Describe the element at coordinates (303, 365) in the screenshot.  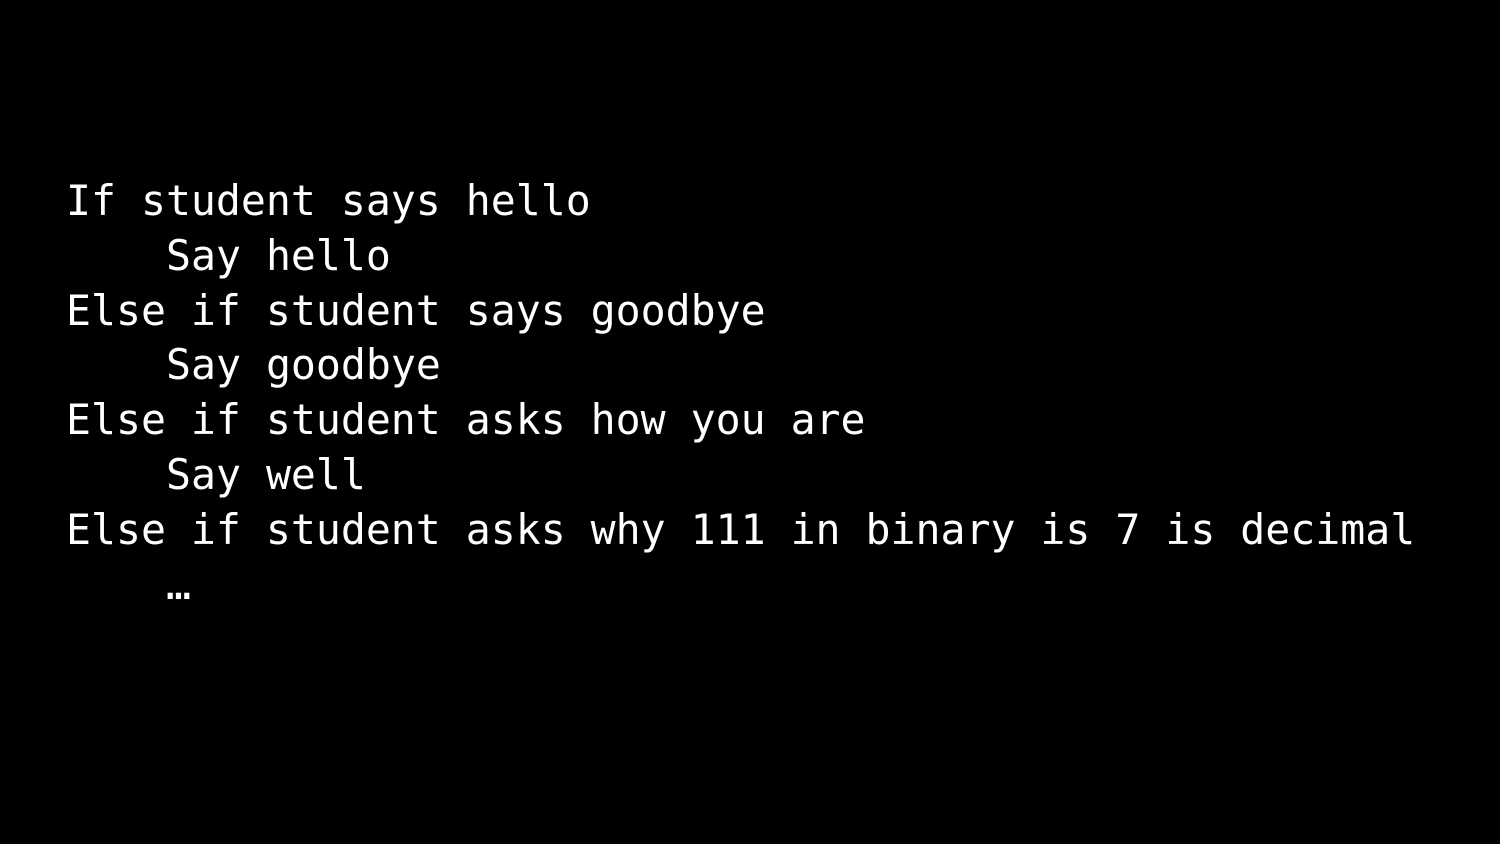
I see `code-line-say-goodbye: Say goodbye` at that location.